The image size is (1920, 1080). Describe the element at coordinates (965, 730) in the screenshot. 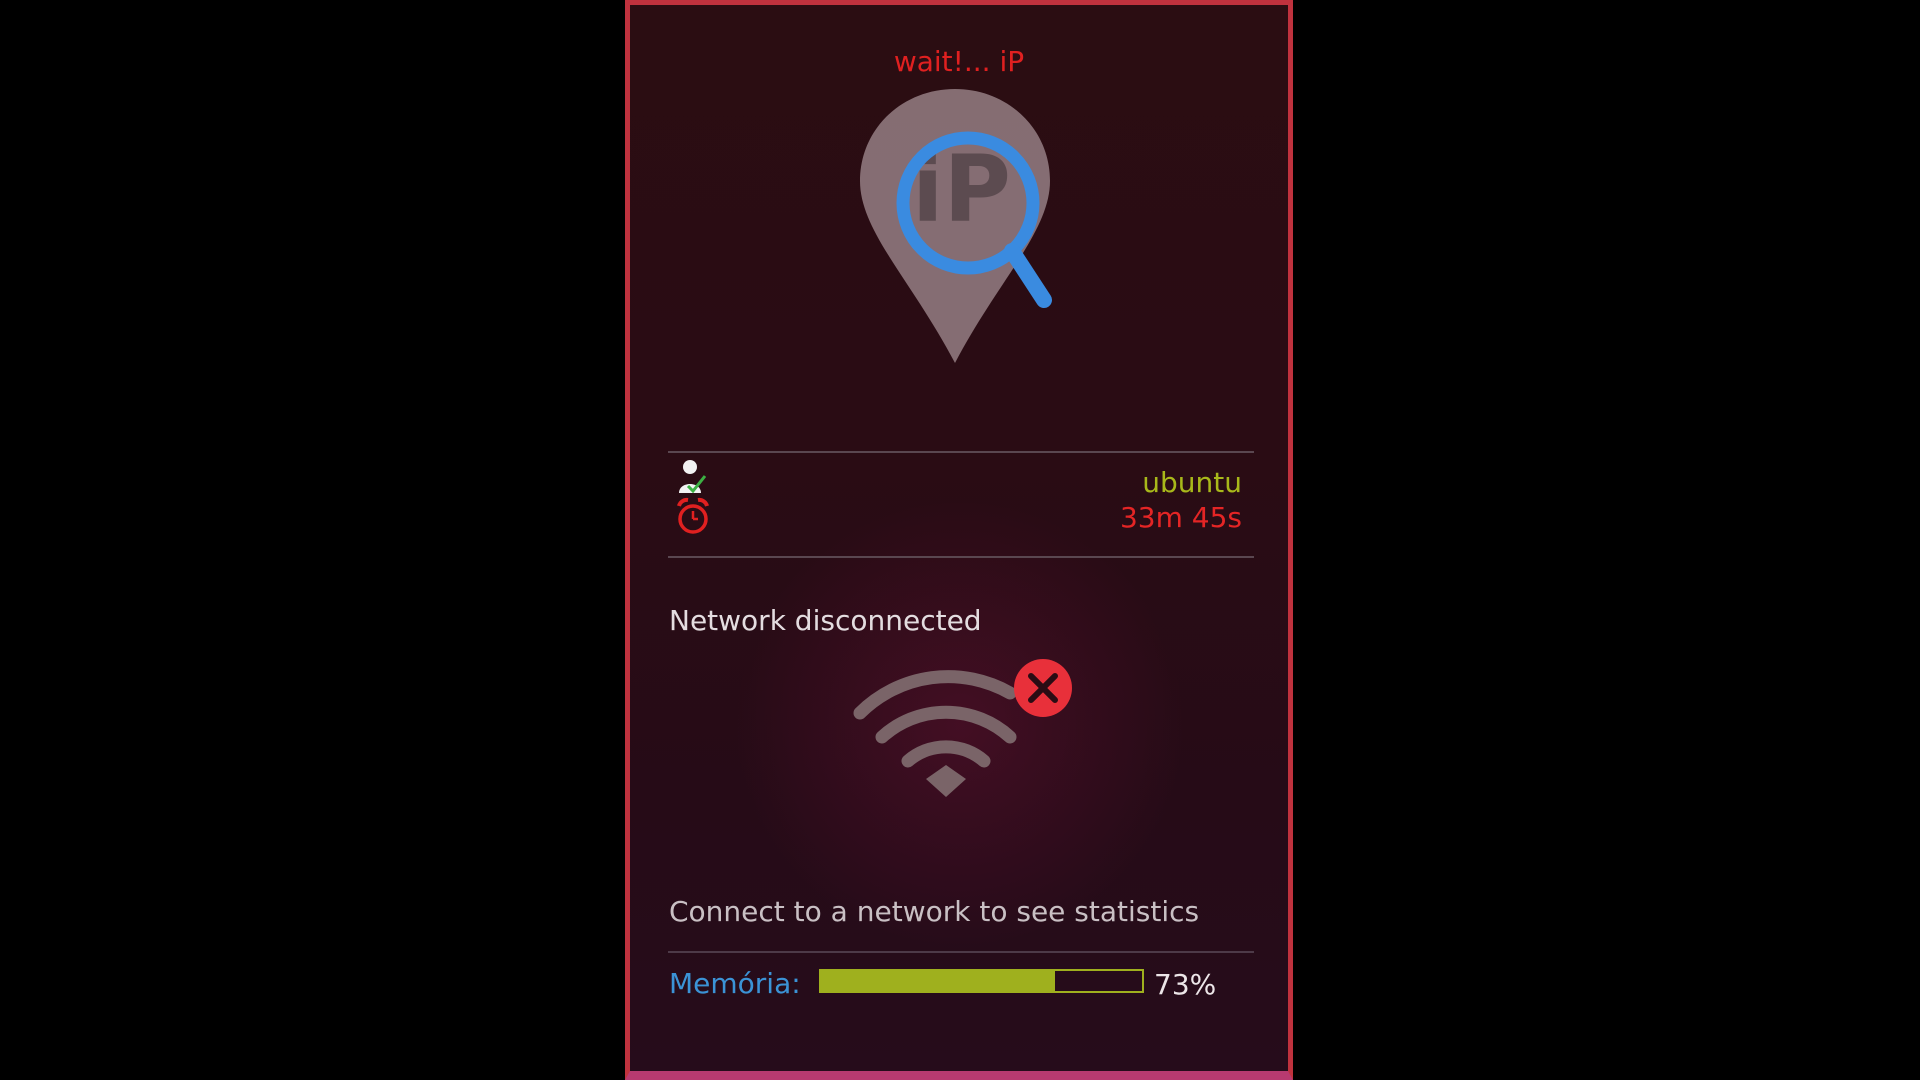

I see `wifi-disconnected-icon` at that location.